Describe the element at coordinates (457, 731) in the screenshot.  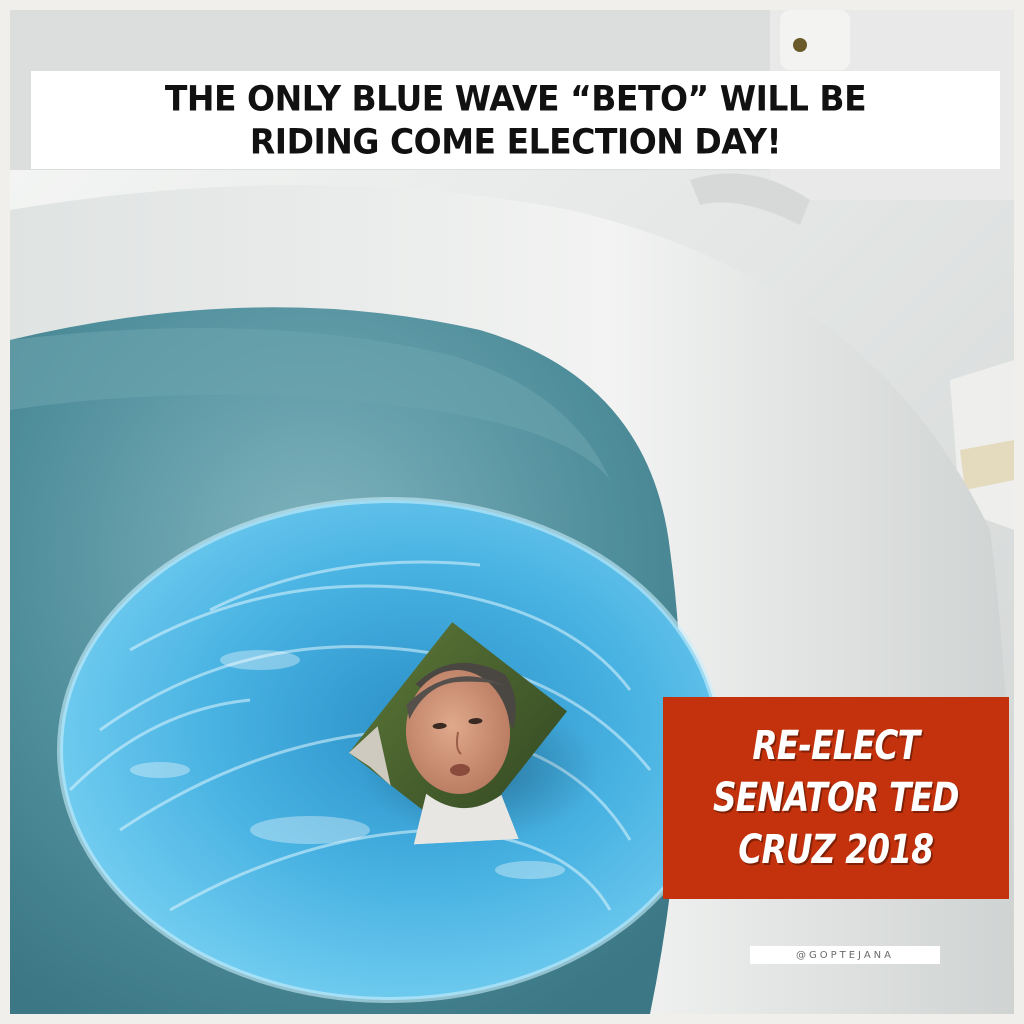
I see `portrait-photo` at that location.